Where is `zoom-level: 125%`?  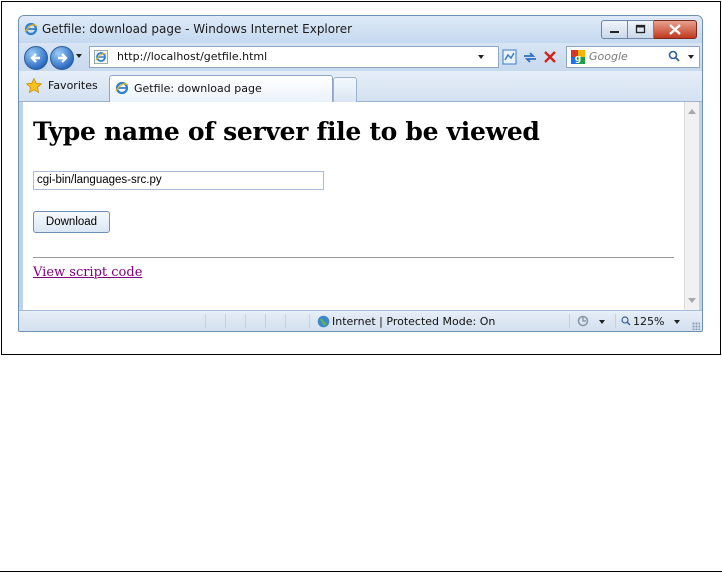 zoom-level: 125% is located at coordinates (649, 321).